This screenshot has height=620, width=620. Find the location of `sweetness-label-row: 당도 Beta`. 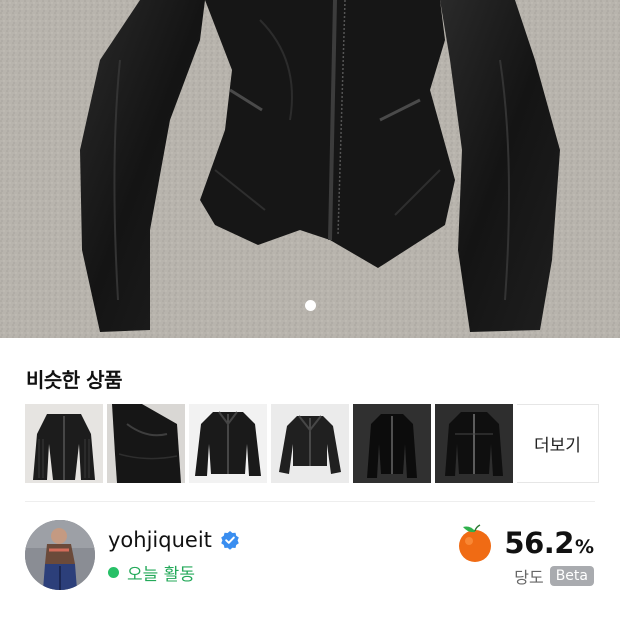

sweetness-label-row: 당도 Beta is located at coordinates (554, 576).